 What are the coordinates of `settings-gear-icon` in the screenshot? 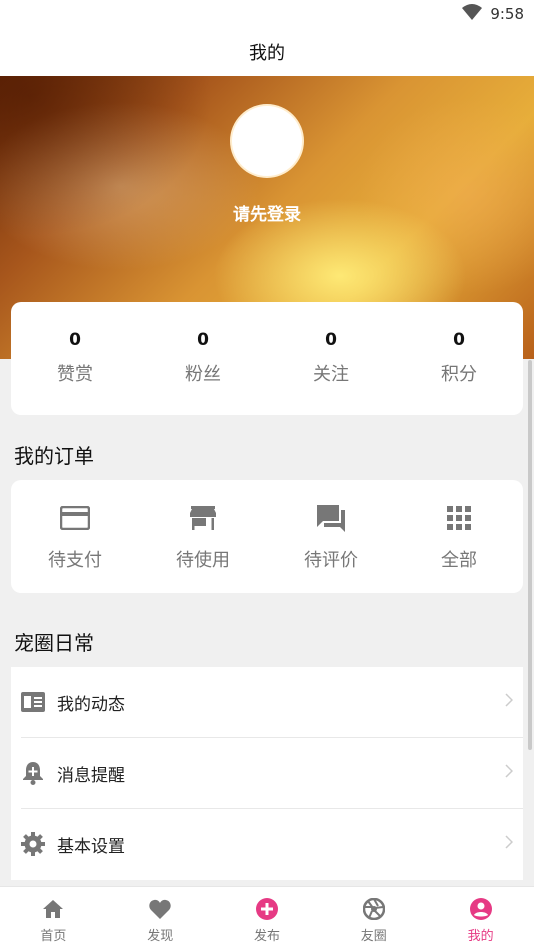 It's located at (33, 844).